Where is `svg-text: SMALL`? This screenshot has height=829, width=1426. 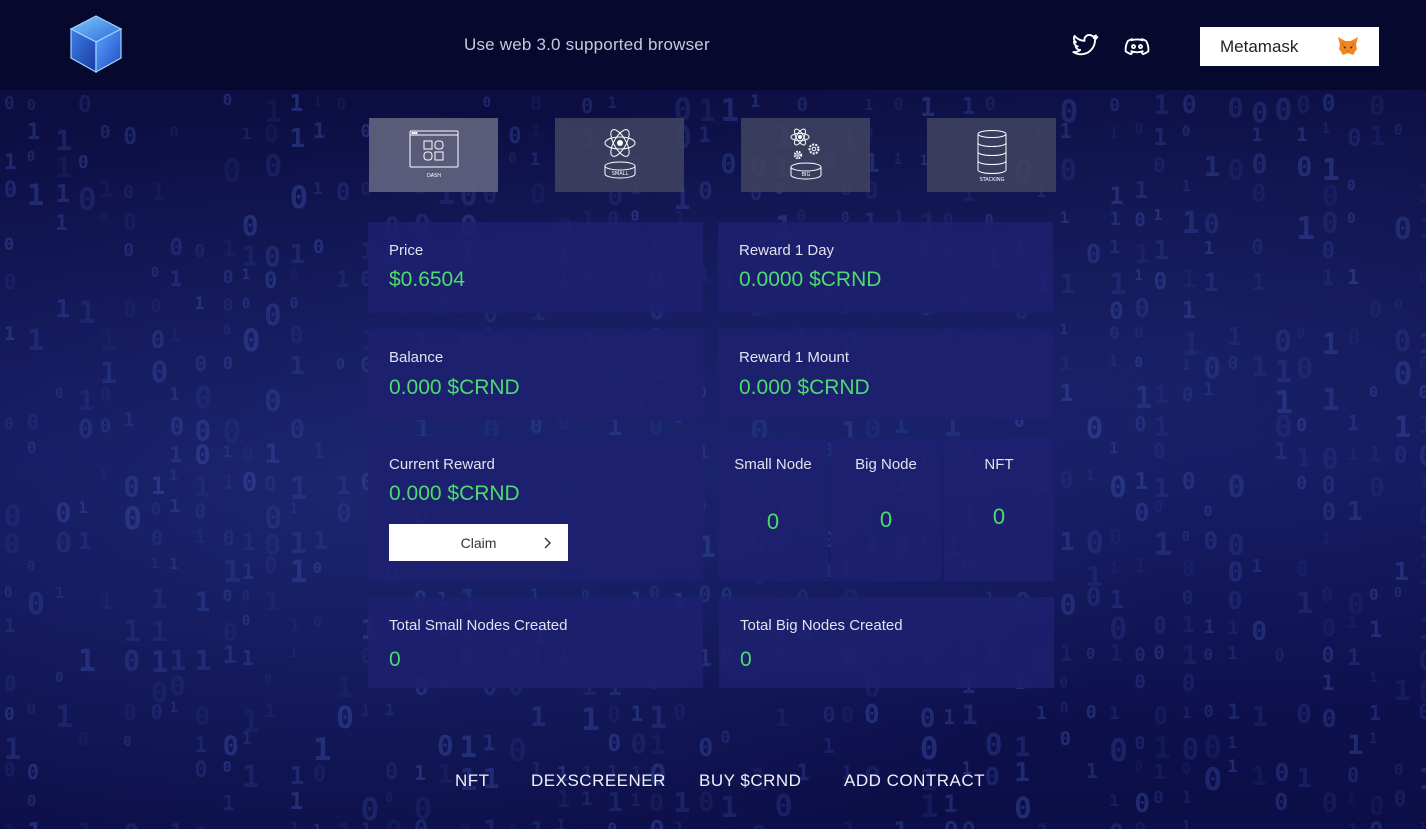 svg-text: SMALL is located at coordinates (619, 174).